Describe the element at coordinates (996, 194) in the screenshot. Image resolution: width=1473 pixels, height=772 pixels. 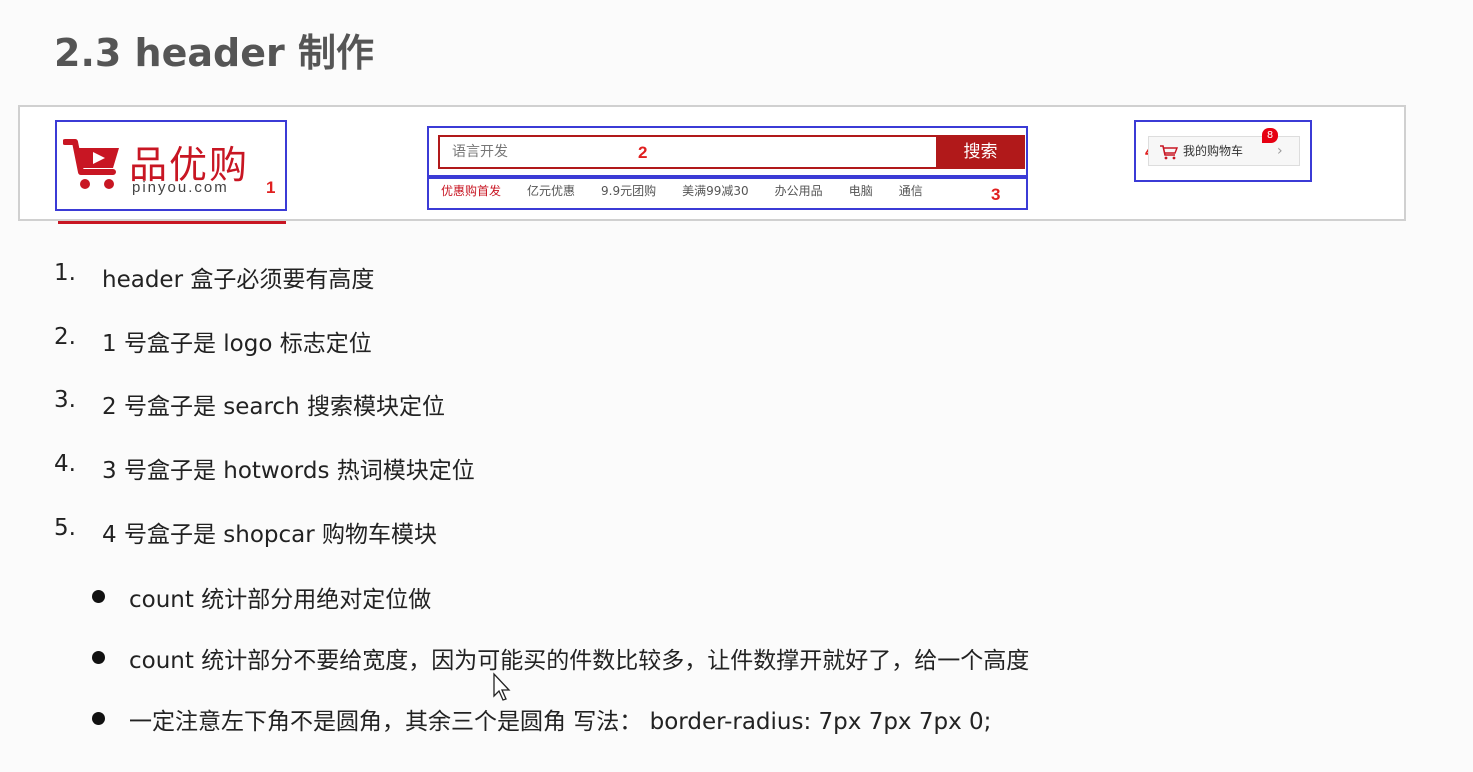
I see `box-number-3: 3` at that location.